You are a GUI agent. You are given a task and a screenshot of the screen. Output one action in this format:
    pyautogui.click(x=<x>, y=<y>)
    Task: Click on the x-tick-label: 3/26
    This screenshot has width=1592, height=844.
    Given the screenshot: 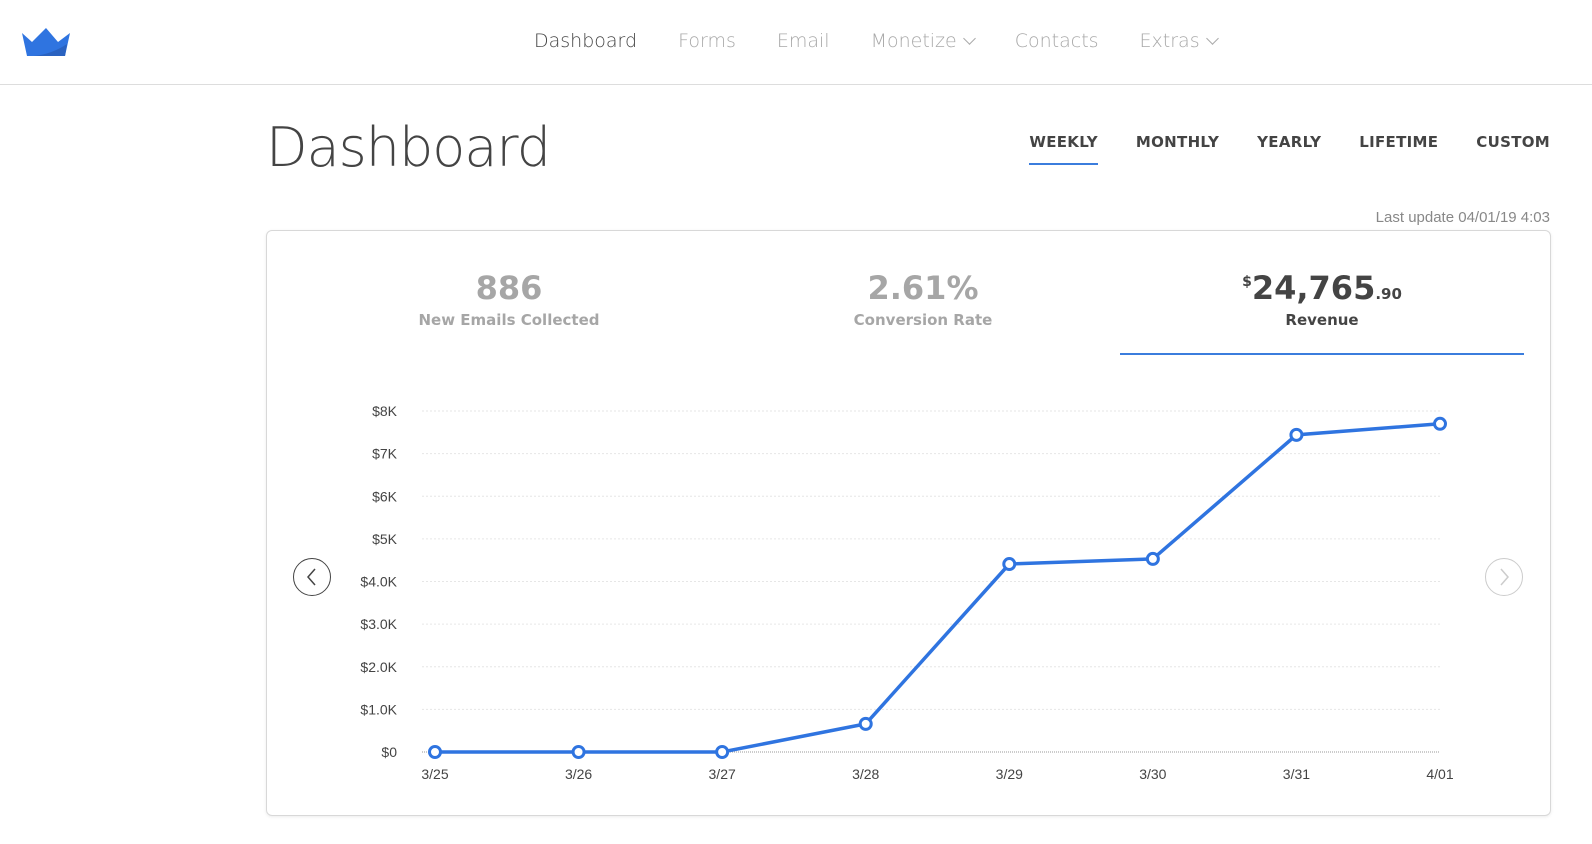 What is the action you would take?
    pyautogui.click(x=578, y=774)
    